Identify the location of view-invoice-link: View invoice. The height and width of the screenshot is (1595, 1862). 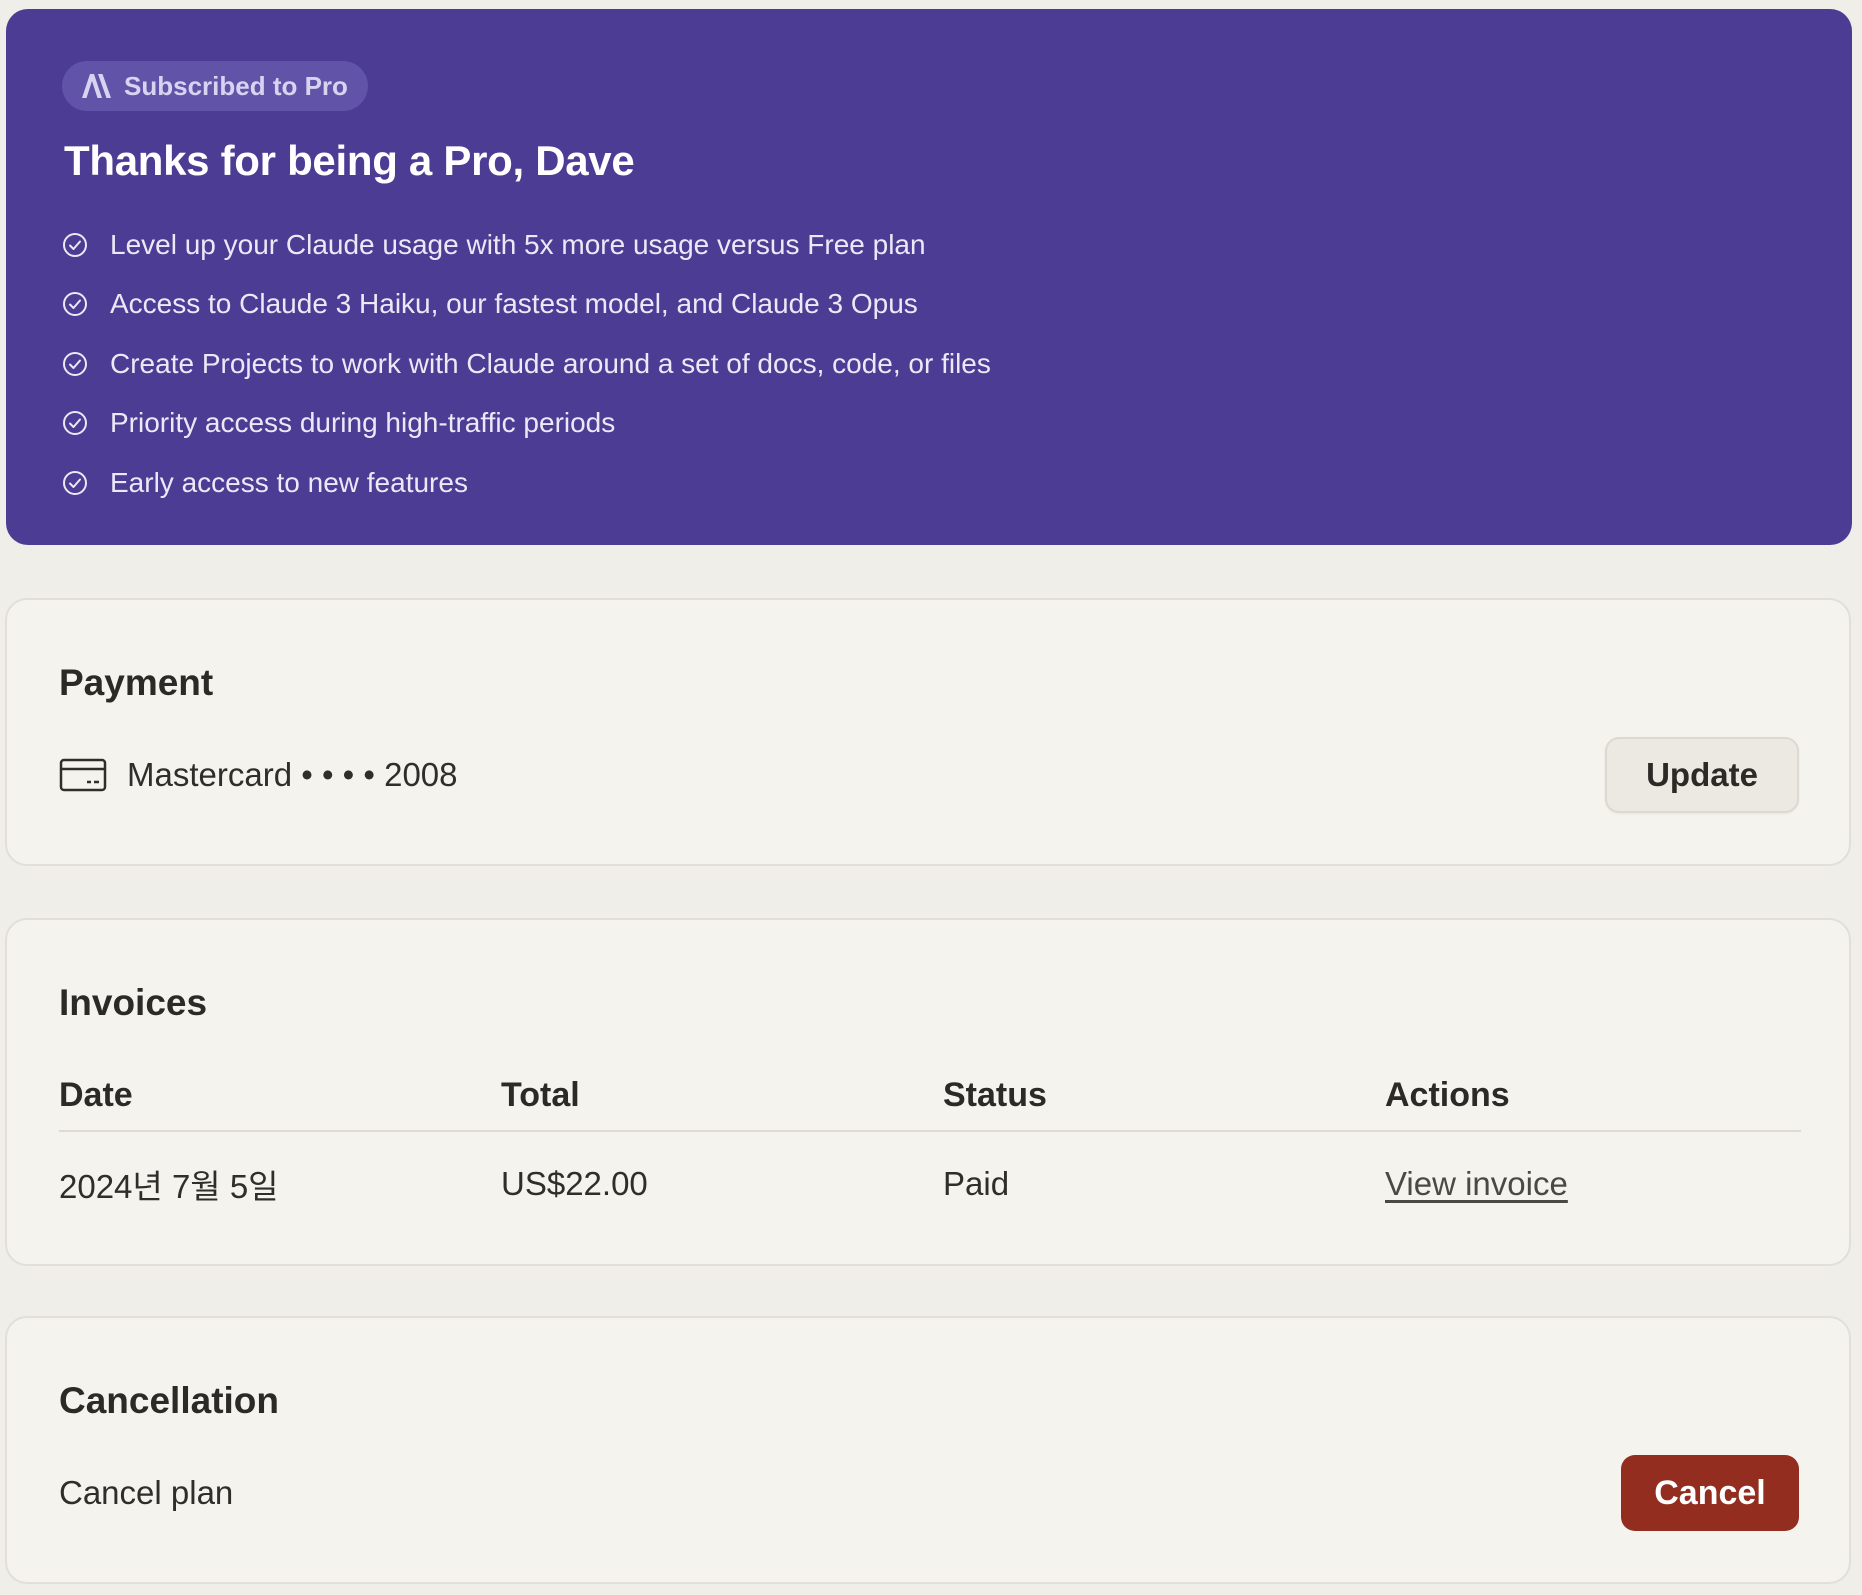
(1476, 1183).